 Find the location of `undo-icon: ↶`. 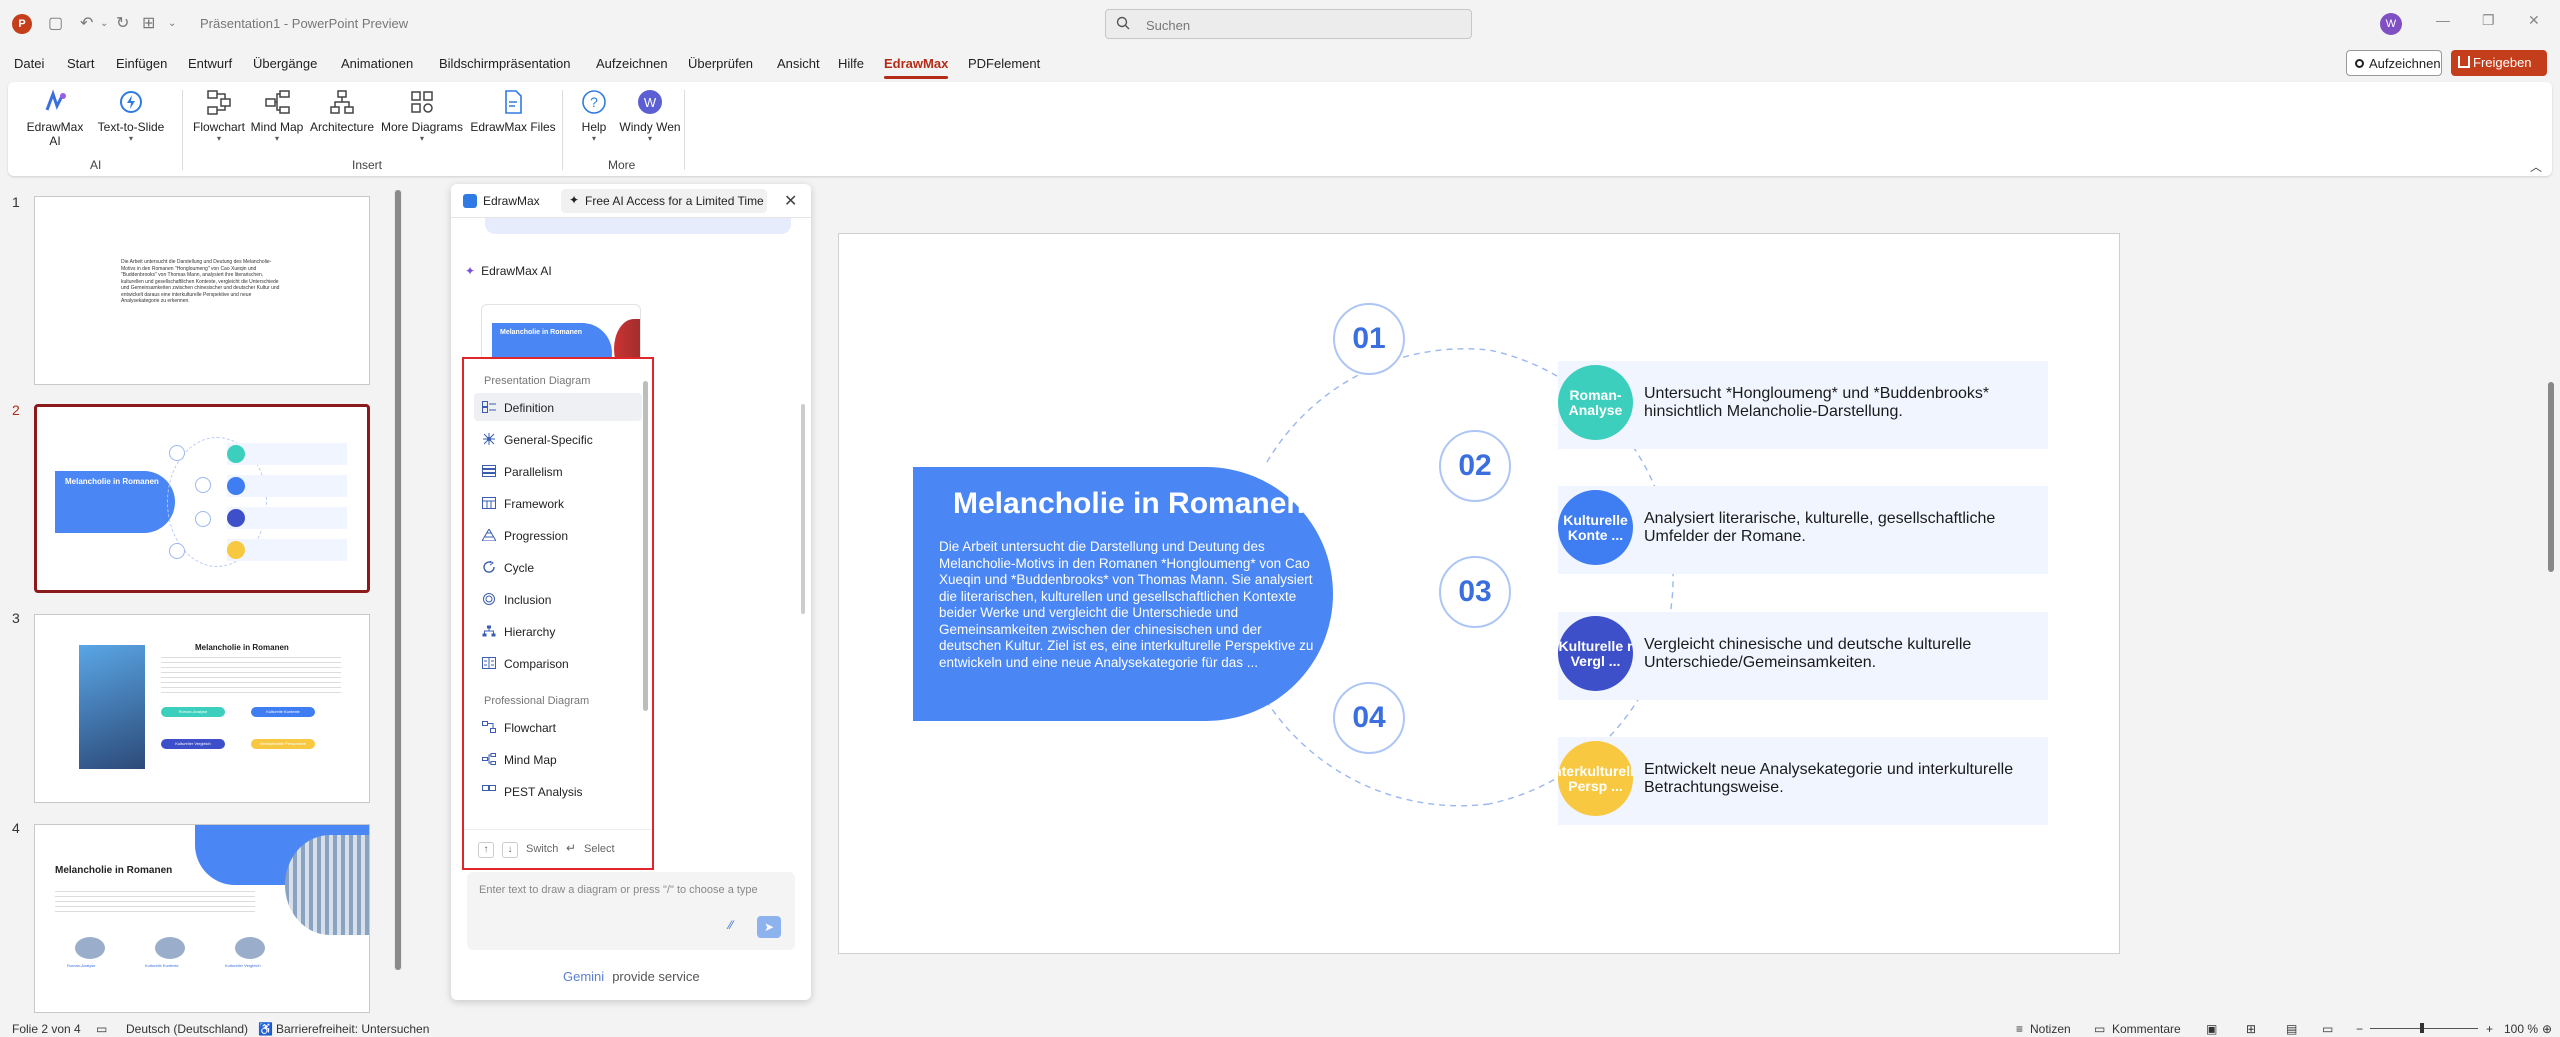

undo-icon: ↶ is located at coordinates (86, 24).